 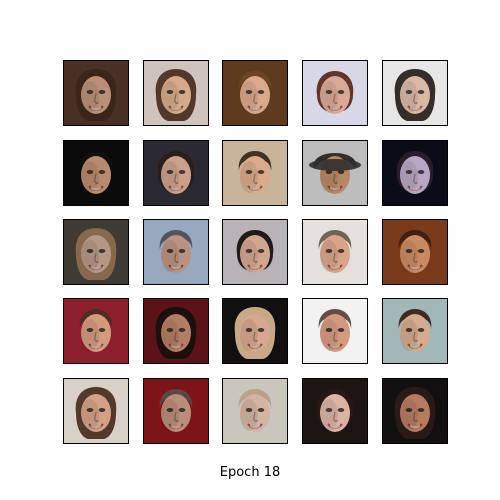 What do you see at coordinates (250, 472) in the screenshot?
I see `figure-caption: Epoch 18` at bounding box center [250, 472].